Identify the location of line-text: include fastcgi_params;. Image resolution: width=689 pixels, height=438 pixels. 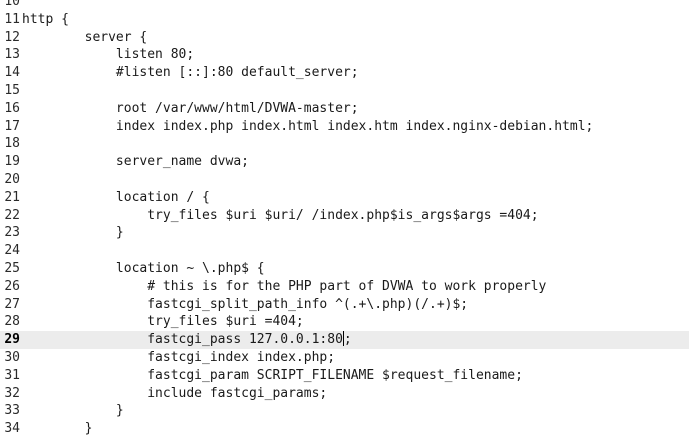
(175, 393).